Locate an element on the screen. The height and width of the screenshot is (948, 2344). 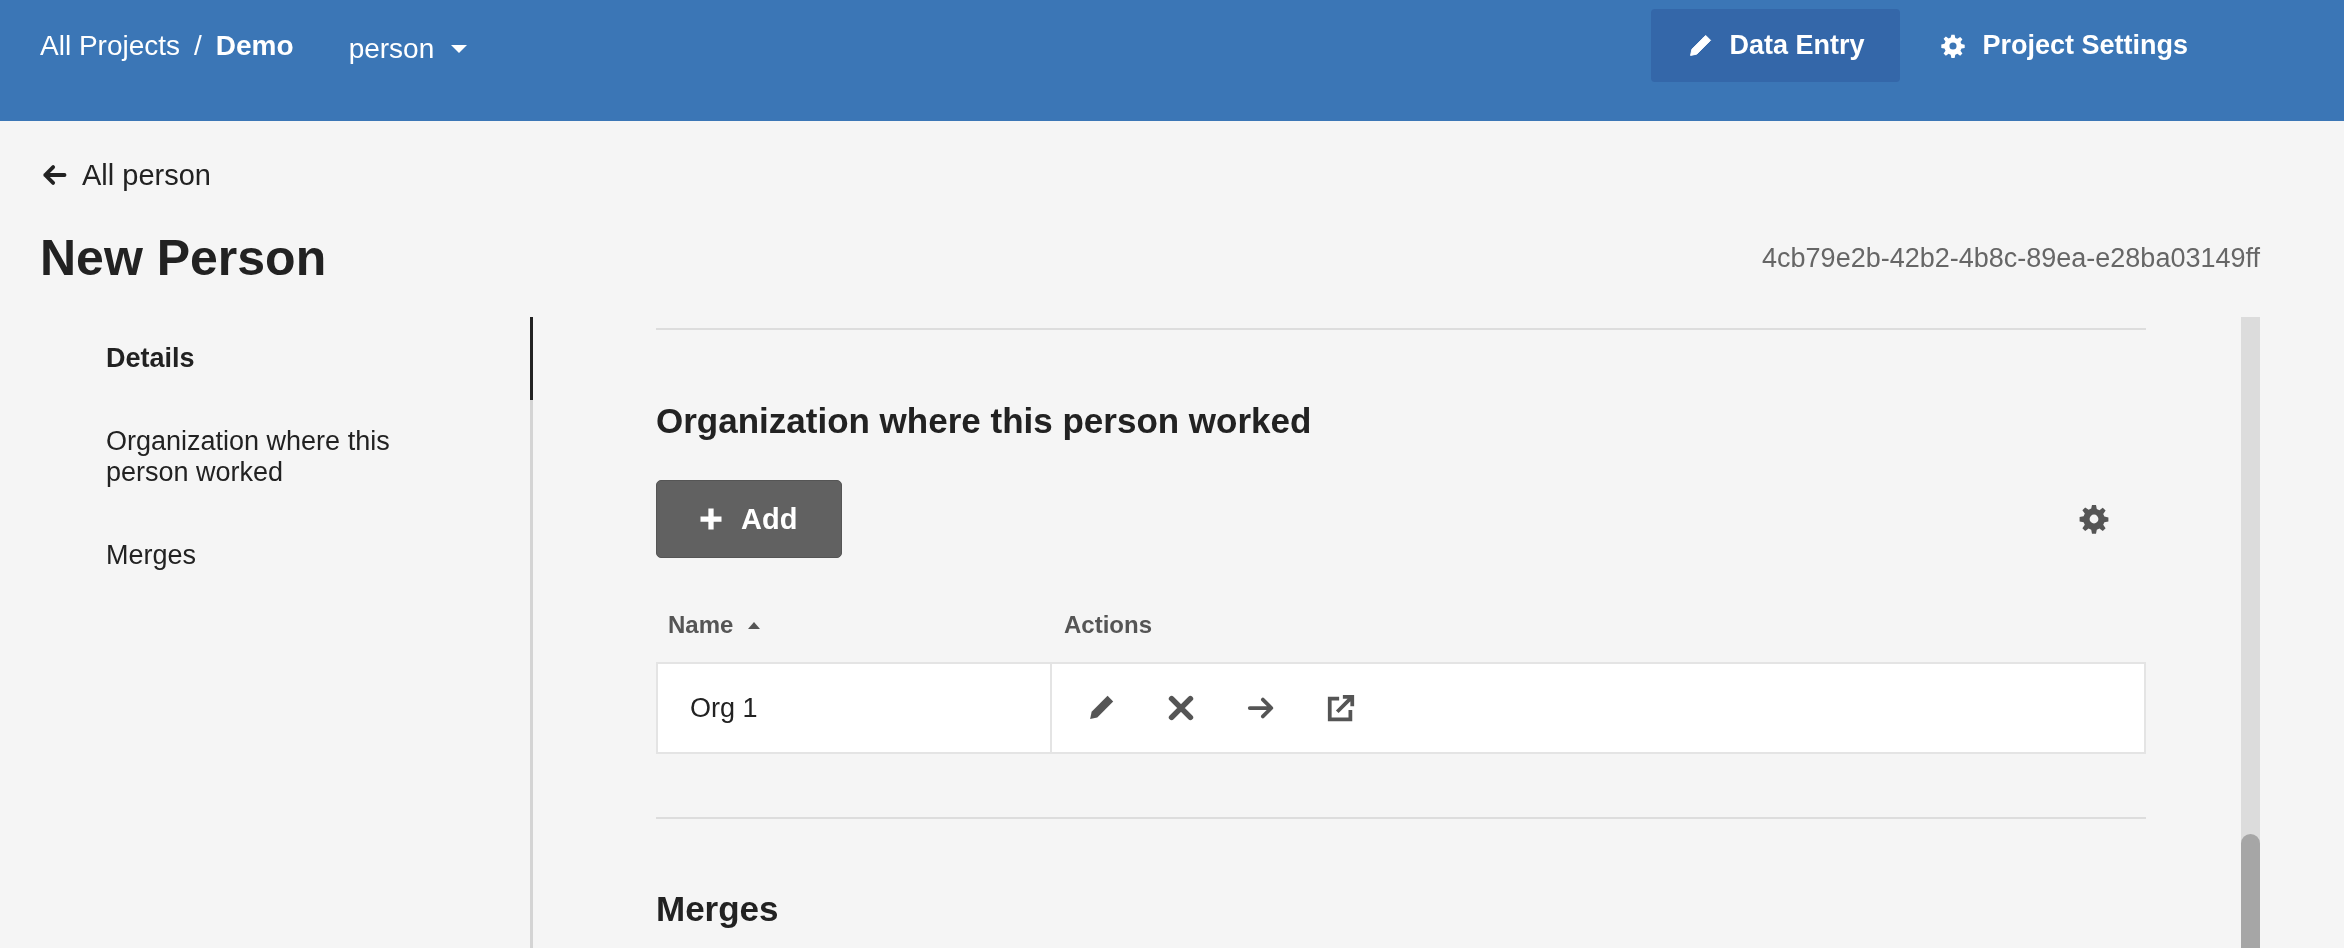
add-button: Add is located at coordinates (749, 519).